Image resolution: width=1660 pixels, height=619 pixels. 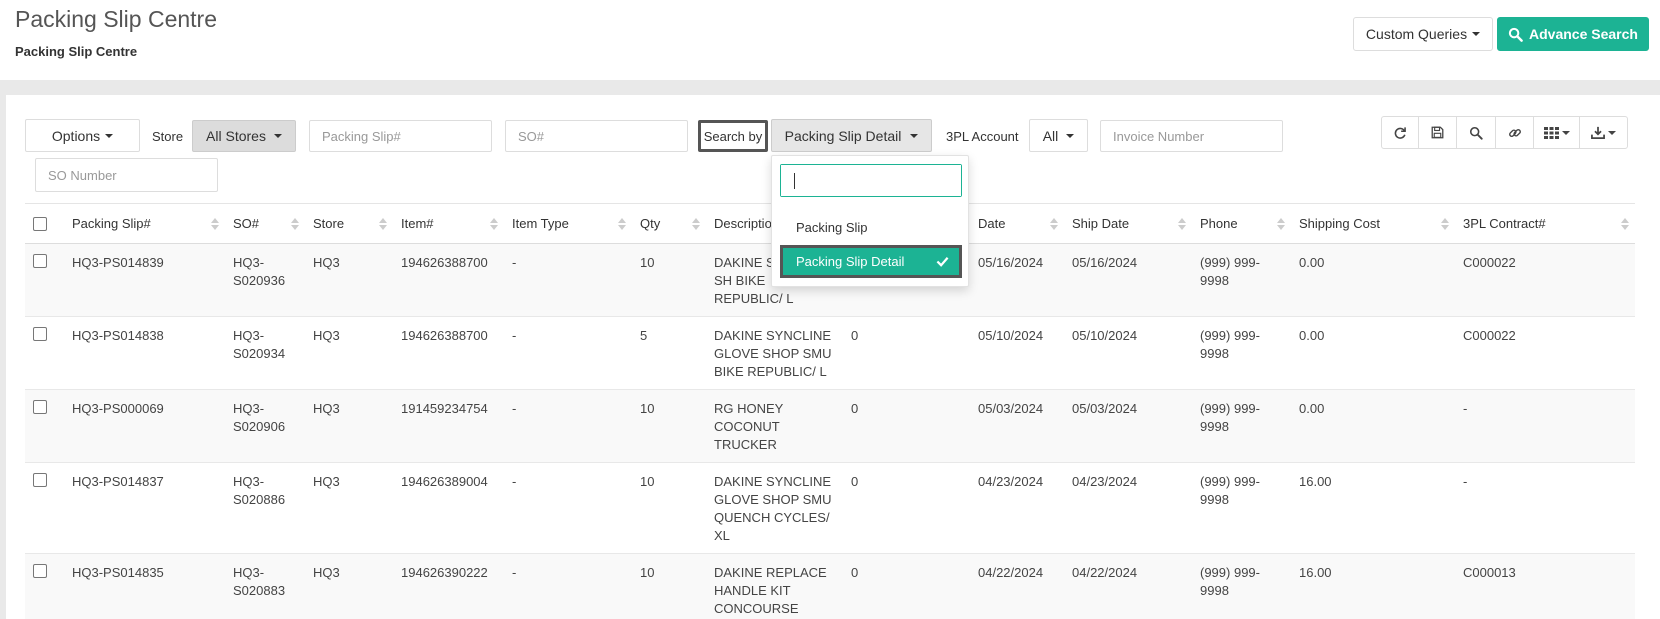 I want to click on table-cell: HQ3-PS014835, so click(x=144, y=586).